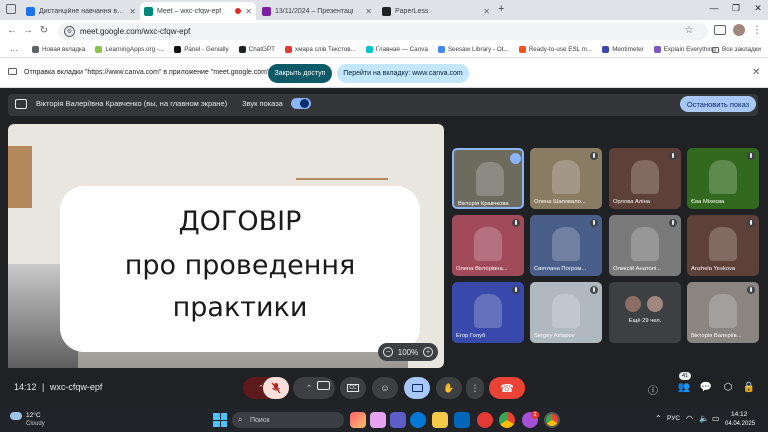 The image size is (768, 432). What do you see at coordinates (736, 8) in the screenshot?
I see `maximize-icon: ❐` at bounding box center [736, 8].